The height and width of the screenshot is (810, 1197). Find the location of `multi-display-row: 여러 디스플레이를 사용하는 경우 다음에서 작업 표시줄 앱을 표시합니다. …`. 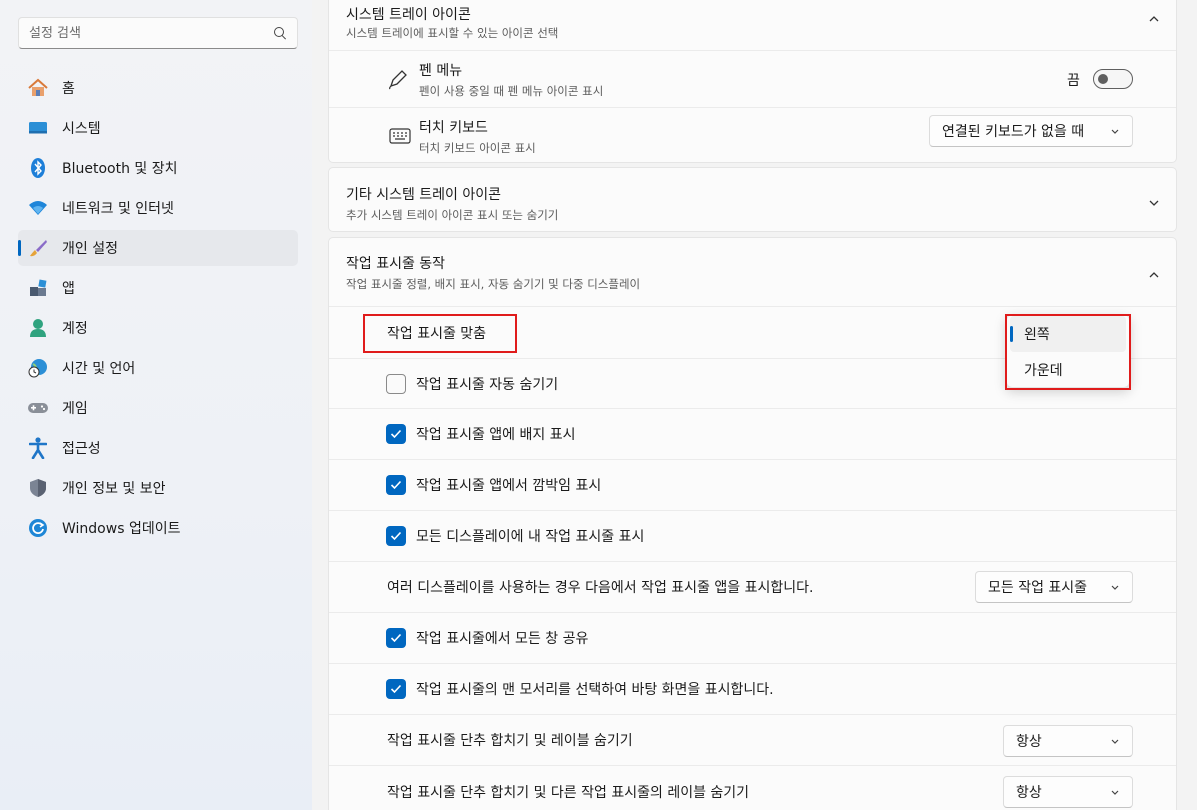

multi-display-row: 여러 디스플레이를 사용하는 경우 다음에서 작업 표시줄 앱을 표시합니다. … is located at coordinates (752, 586).